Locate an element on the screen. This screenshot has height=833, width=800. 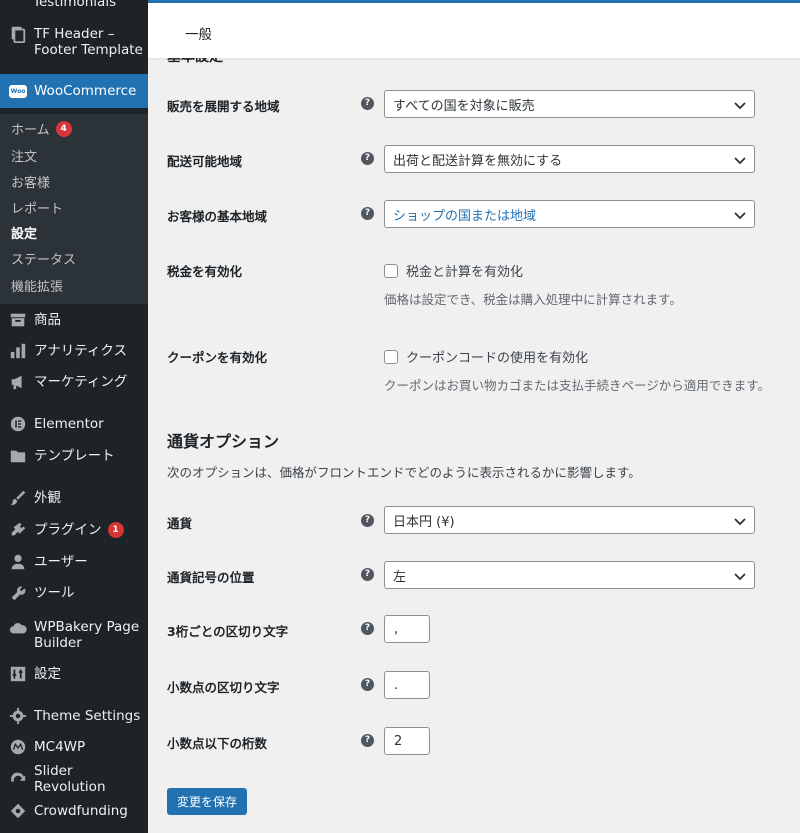
field-label: お客様の基本地域 is located at coordinates (217, 216).